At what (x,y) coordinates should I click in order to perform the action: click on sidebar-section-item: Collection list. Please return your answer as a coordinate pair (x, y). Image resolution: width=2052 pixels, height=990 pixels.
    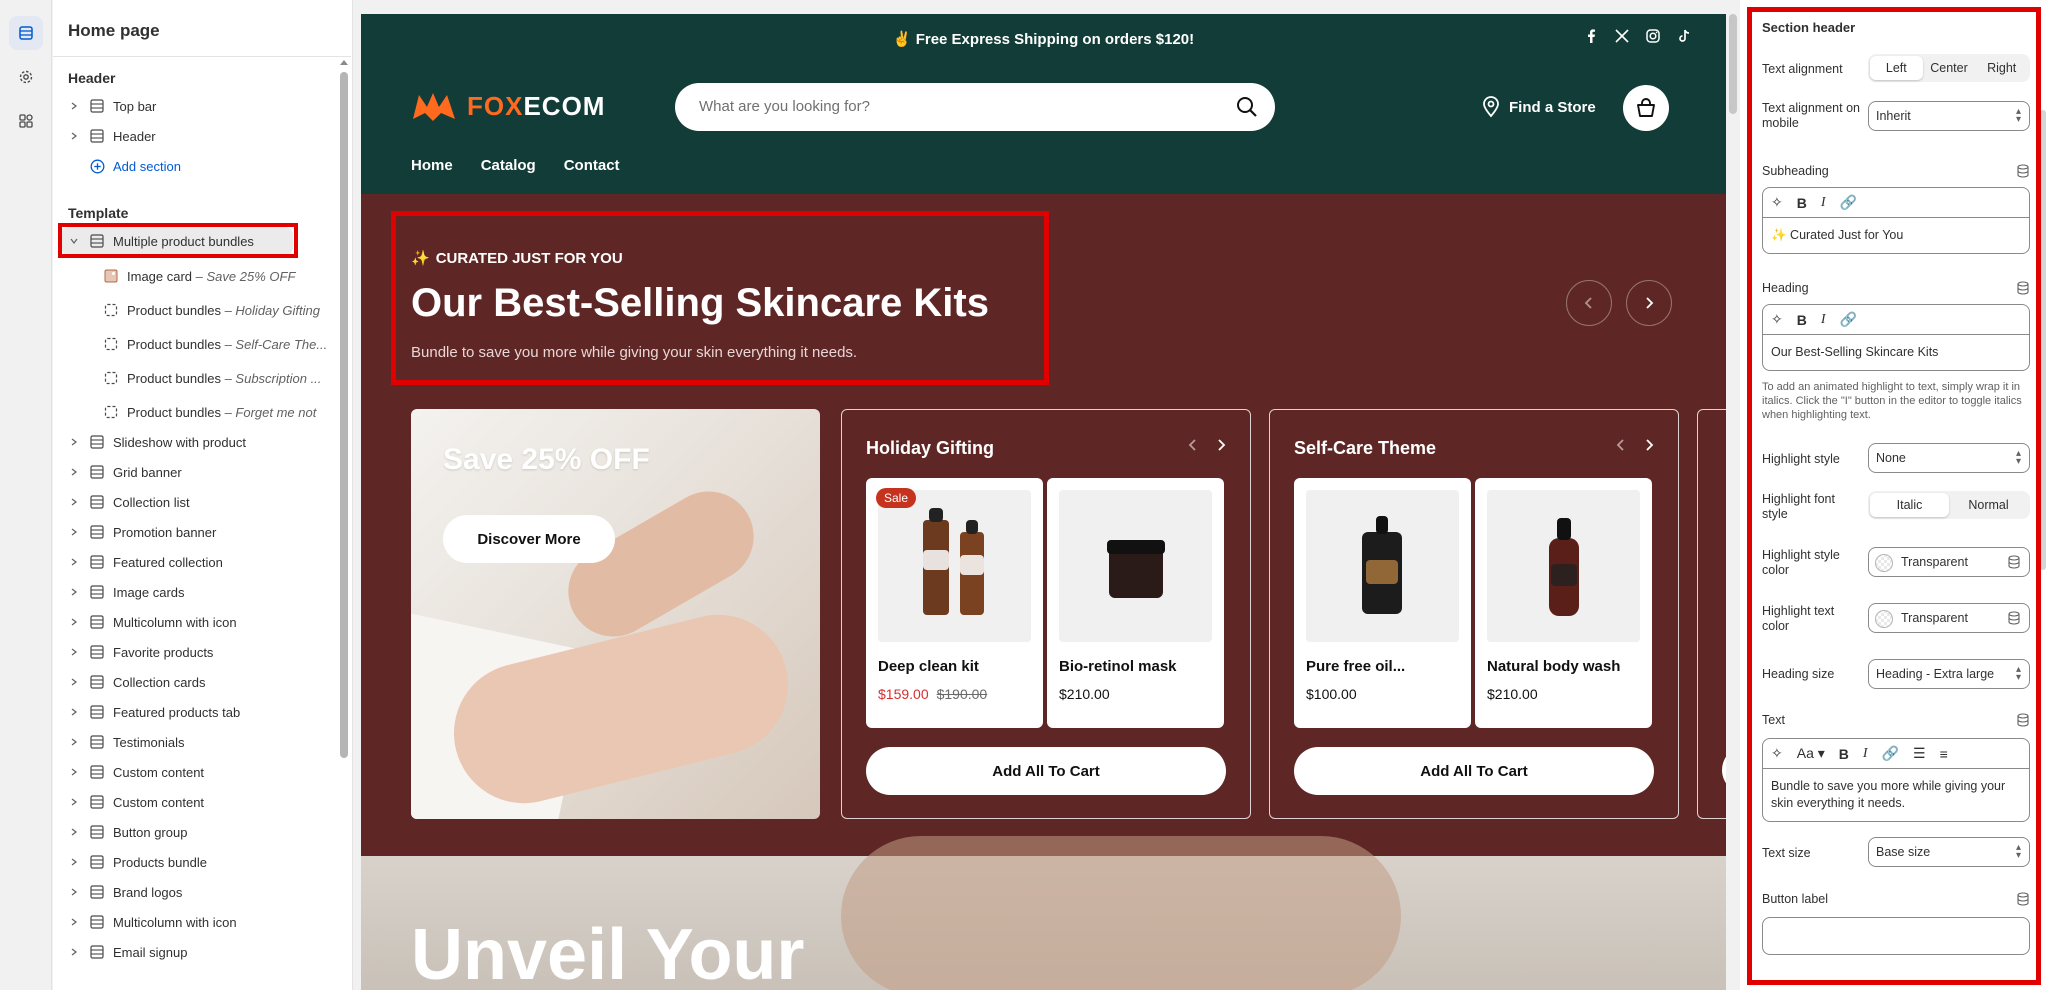
    Looking at the image, I should click on (195, 502).